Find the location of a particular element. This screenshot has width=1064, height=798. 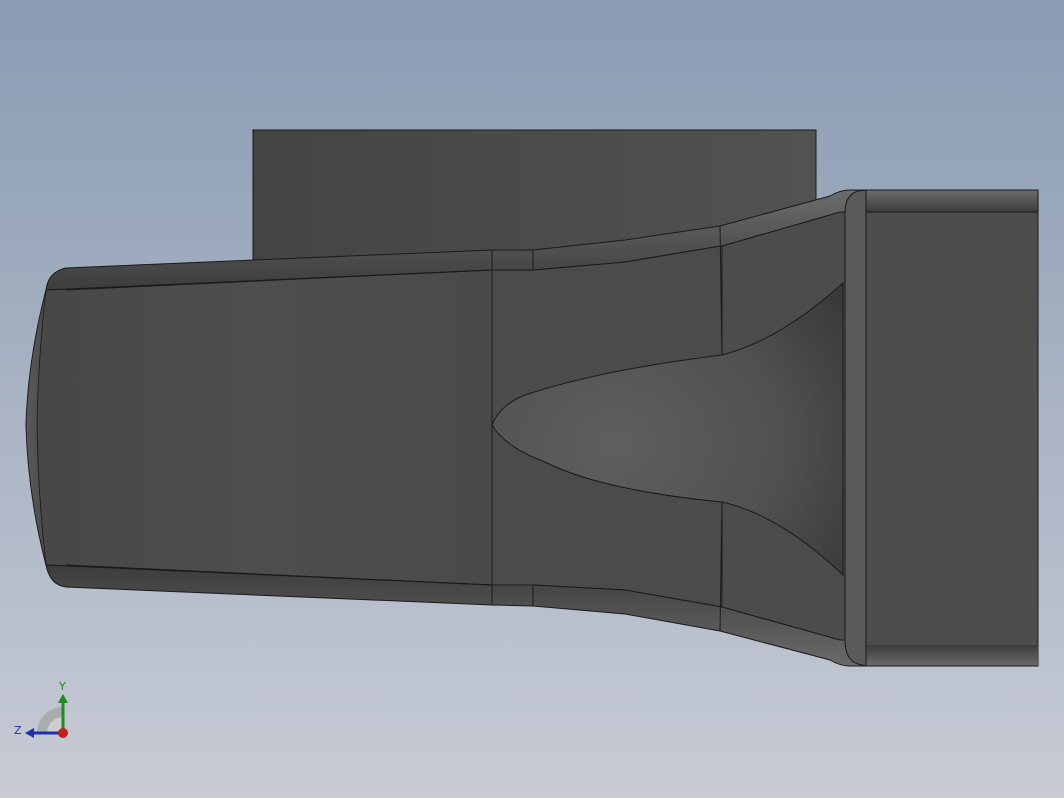

z-axis-label: Z is located at coordinates (18, 730).